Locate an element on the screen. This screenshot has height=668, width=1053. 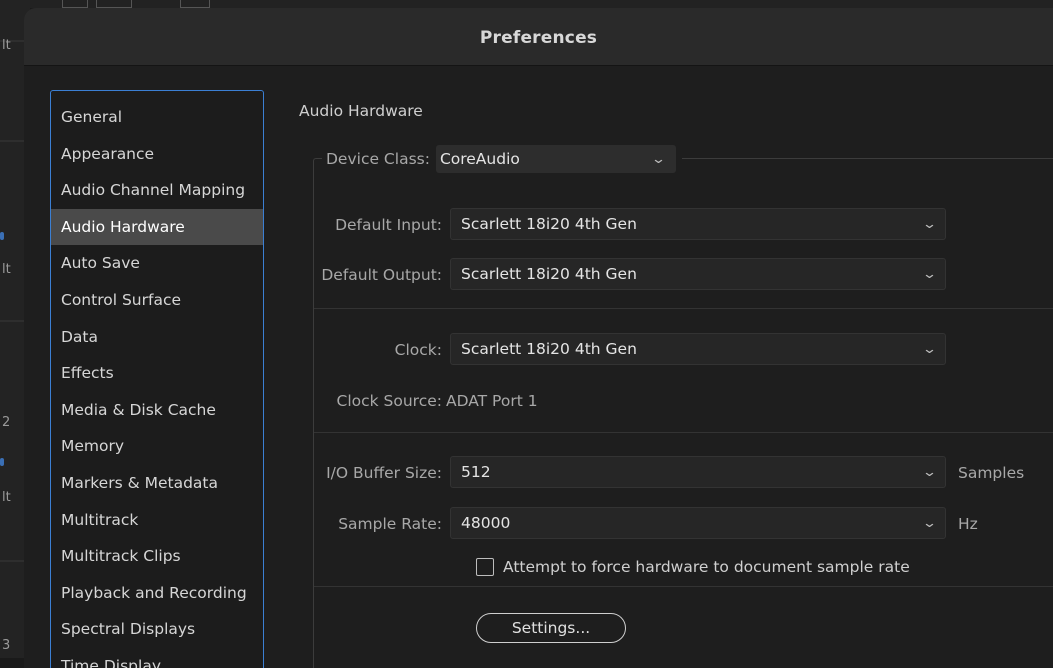
sample-rate-value: 48000 is located at coordinates (486, 523).